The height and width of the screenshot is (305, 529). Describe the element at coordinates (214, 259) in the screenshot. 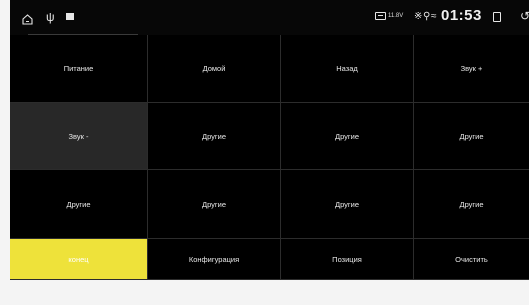

I see `key-configuration: Конфигурация` at that location.